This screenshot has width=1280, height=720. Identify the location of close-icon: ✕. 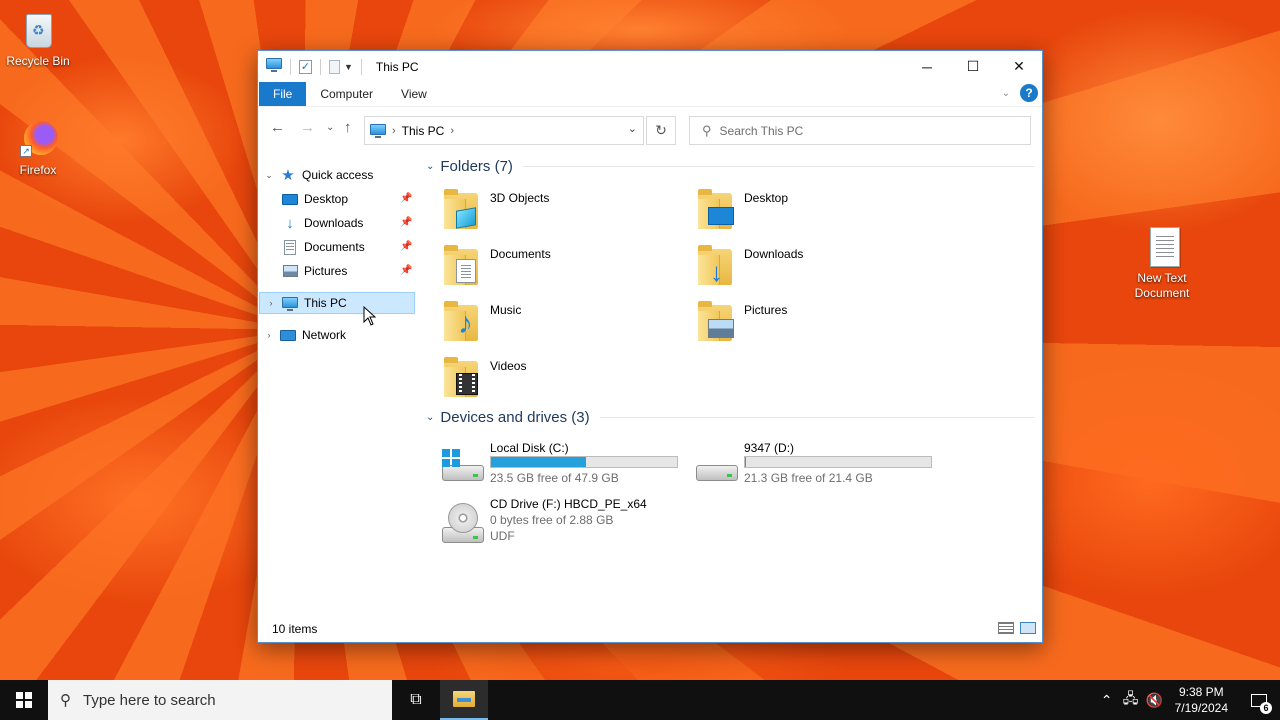
(1019, 66).